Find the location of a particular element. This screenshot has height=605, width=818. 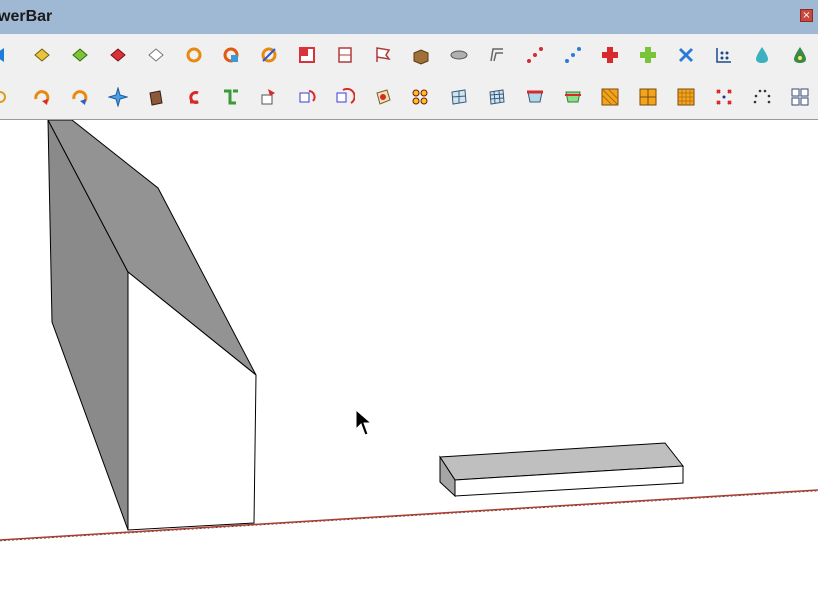

red-plane-icon is located at coordinates (534, 96).